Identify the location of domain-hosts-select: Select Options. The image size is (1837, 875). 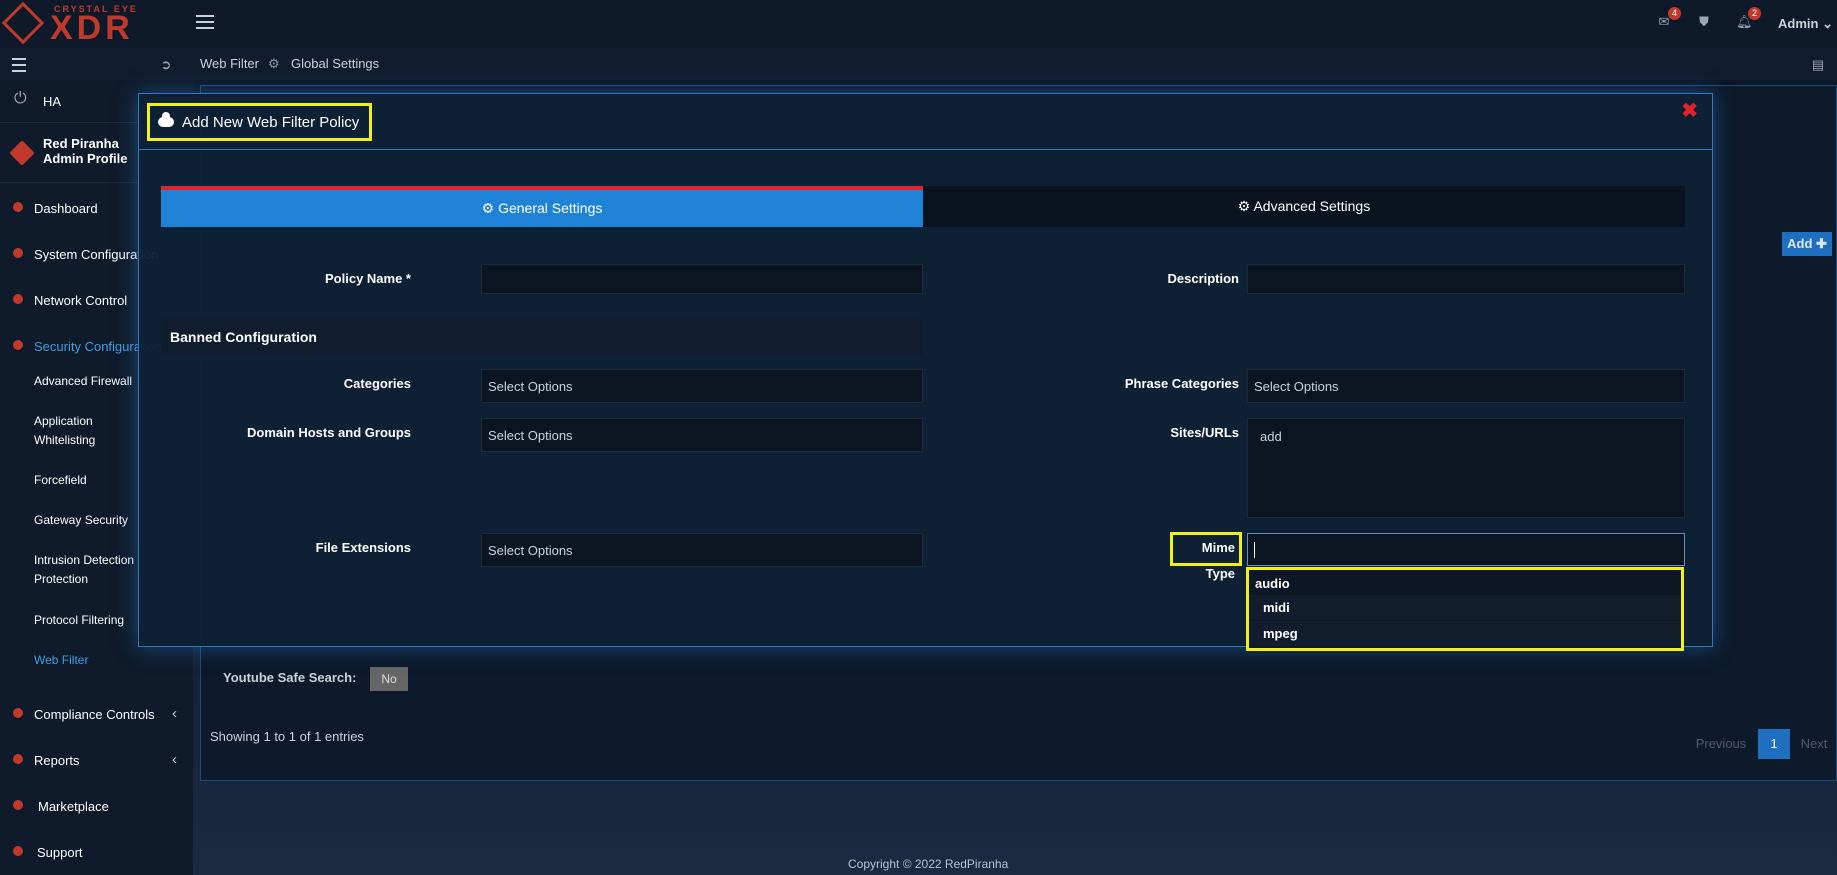
(702, 435).